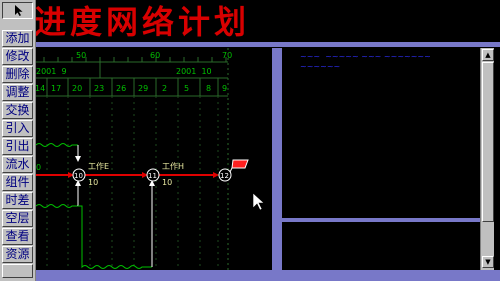 This screenshot has width=500, height=281. Describe the element at coordinates (194, 71) in the screenshot. I see `month-label: 2001 10` at that location.